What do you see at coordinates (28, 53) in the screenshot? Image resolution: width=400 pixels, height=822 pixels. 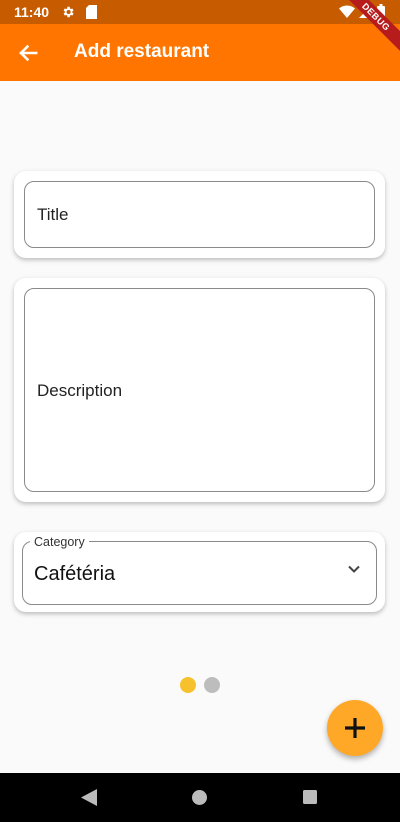 I see `arrow-back-icon` at bounding box center [28, 53].